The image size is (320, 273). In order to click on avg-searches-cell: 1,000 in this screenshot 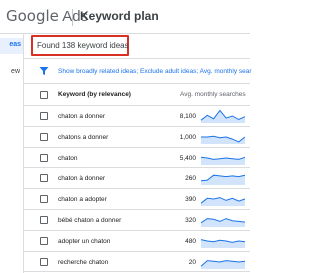, I will do `click(187, 137)`.